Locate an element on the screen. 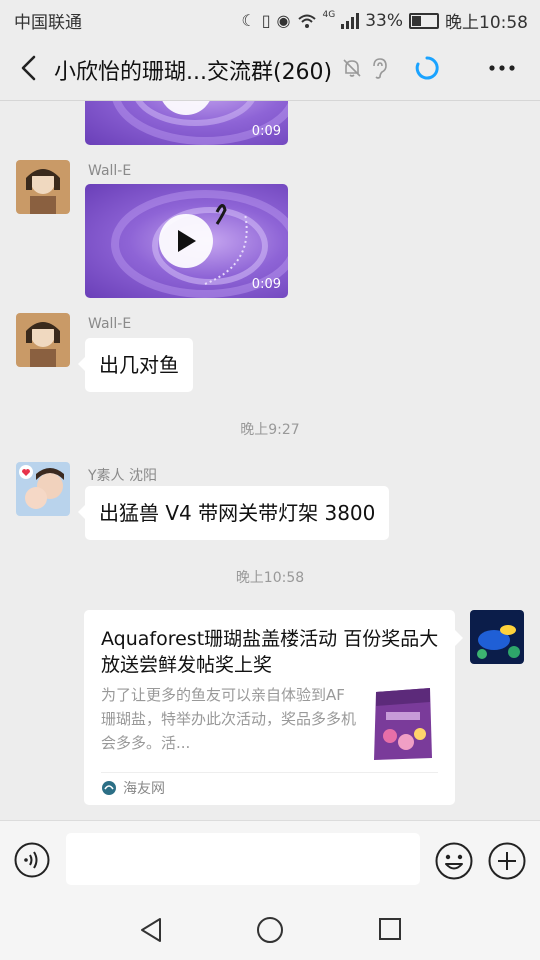  moon-icon: ☾ is located at coordinates (248, 20).